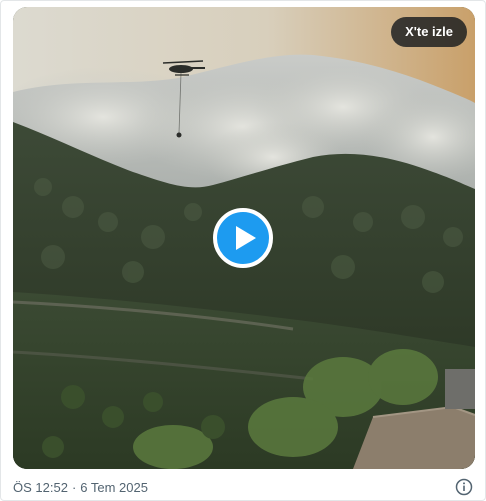 The image size is (486, 501). I want to click on post-time: ÖS 12:52, so click(40, 487).